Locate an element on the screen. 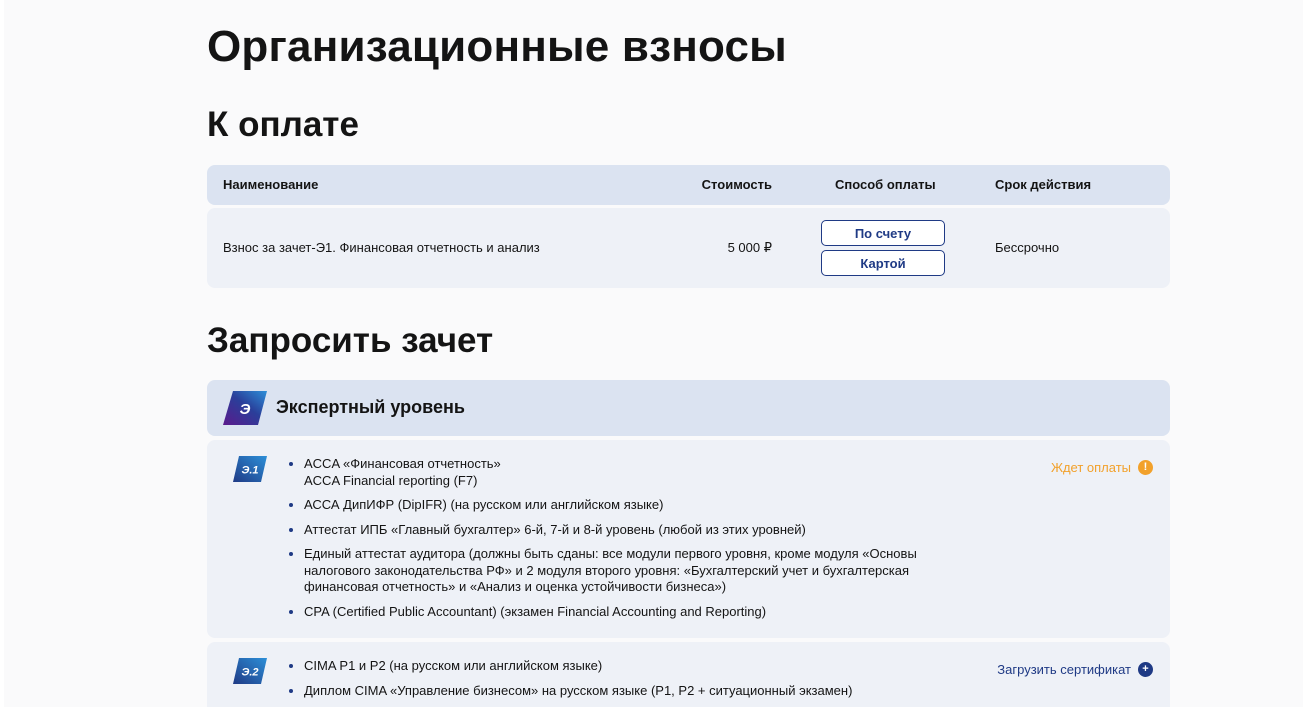  column-price: Стоимость is located at coordinates (736, 184).